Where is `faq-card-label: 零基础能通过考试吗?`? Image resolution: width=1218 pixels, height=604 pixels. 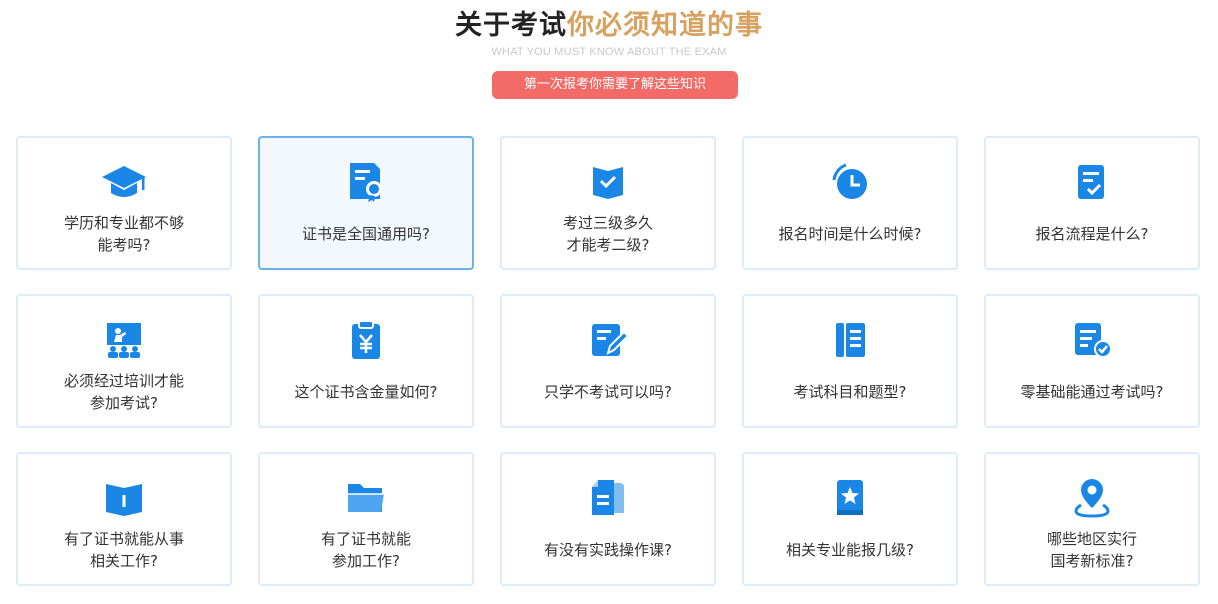
faq-card-label: 零基础能通过考试吗? is located at coordinates (1092, 392).